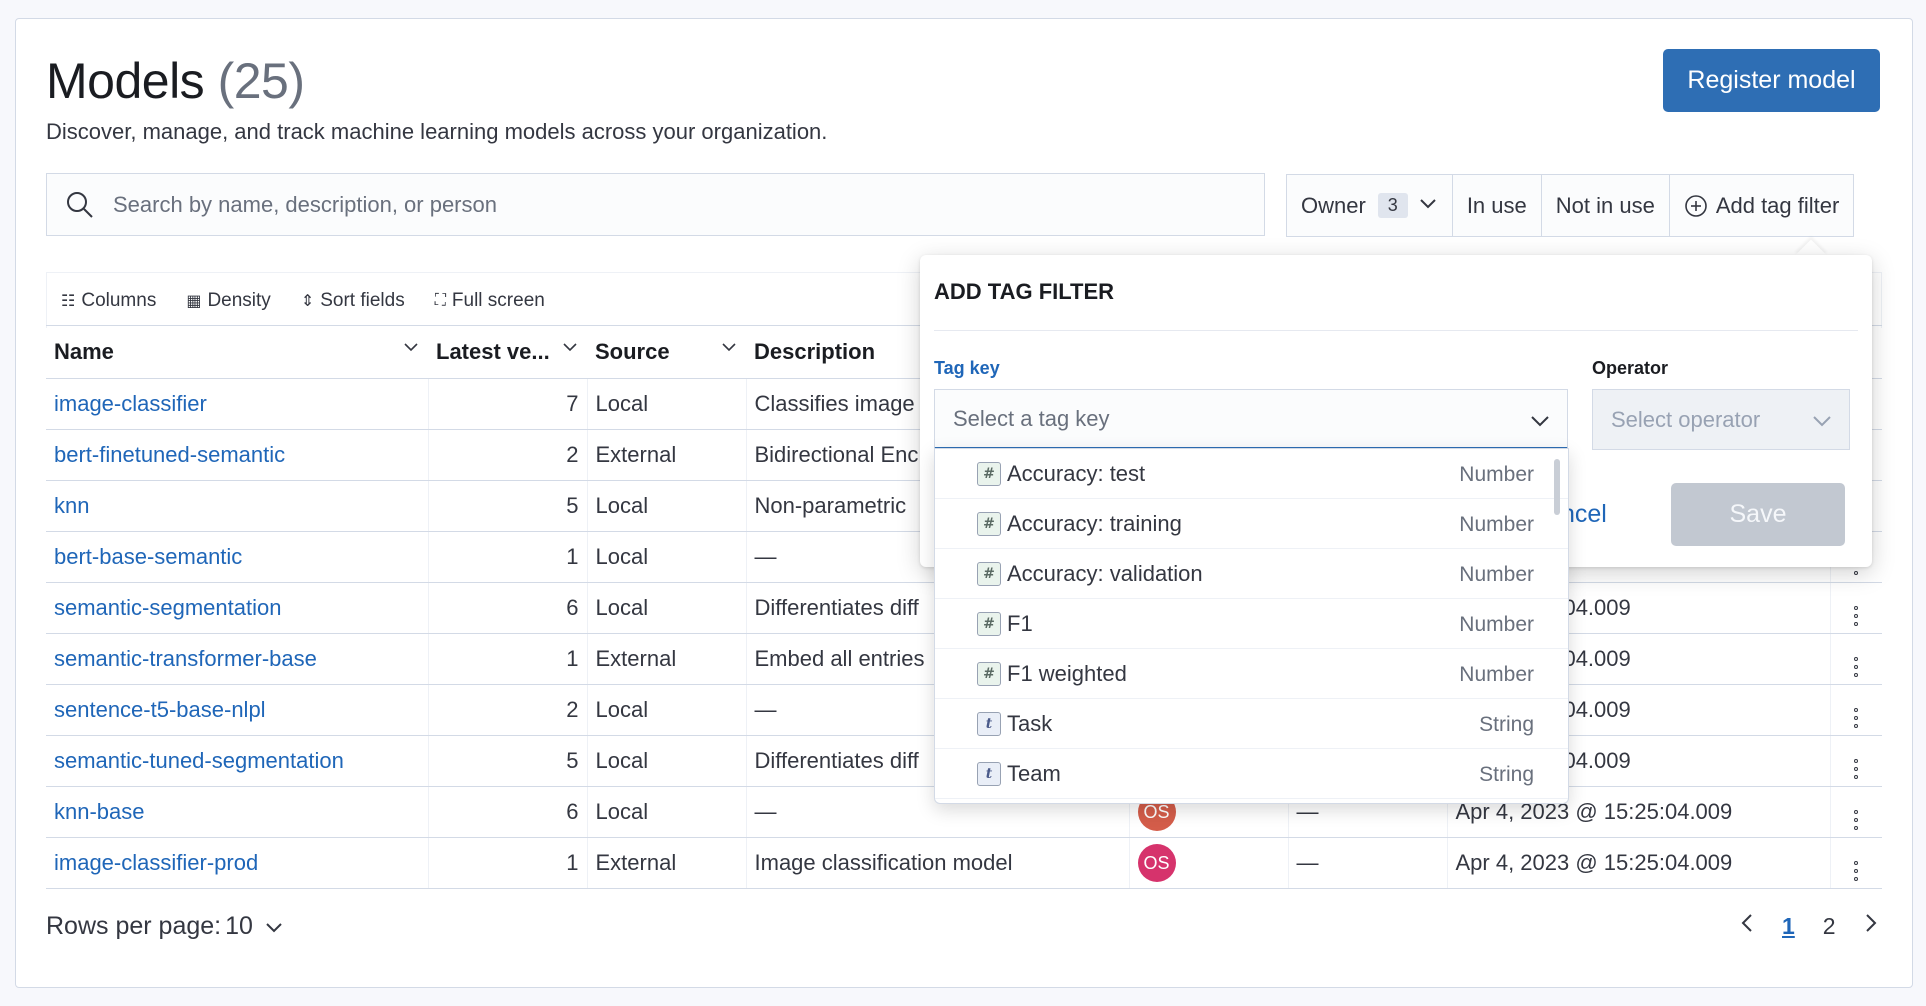 The width and height of the screenshot is (1926, 1006). I want to click on column-header-label: Source, so click(632, 351).